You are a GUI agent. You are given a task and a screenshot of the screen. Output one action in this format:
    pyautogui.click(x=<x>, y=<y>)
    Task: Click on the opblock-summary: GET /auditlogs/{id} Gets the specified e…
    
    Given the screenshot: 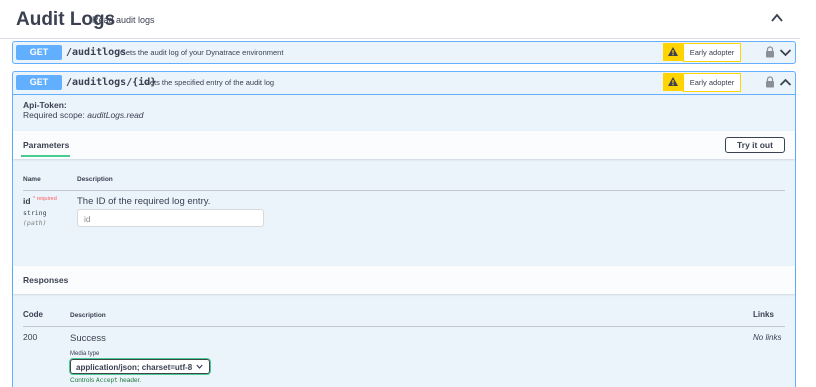 What is the action you would take?
    pyautogui.click(x=404, y=83)
    